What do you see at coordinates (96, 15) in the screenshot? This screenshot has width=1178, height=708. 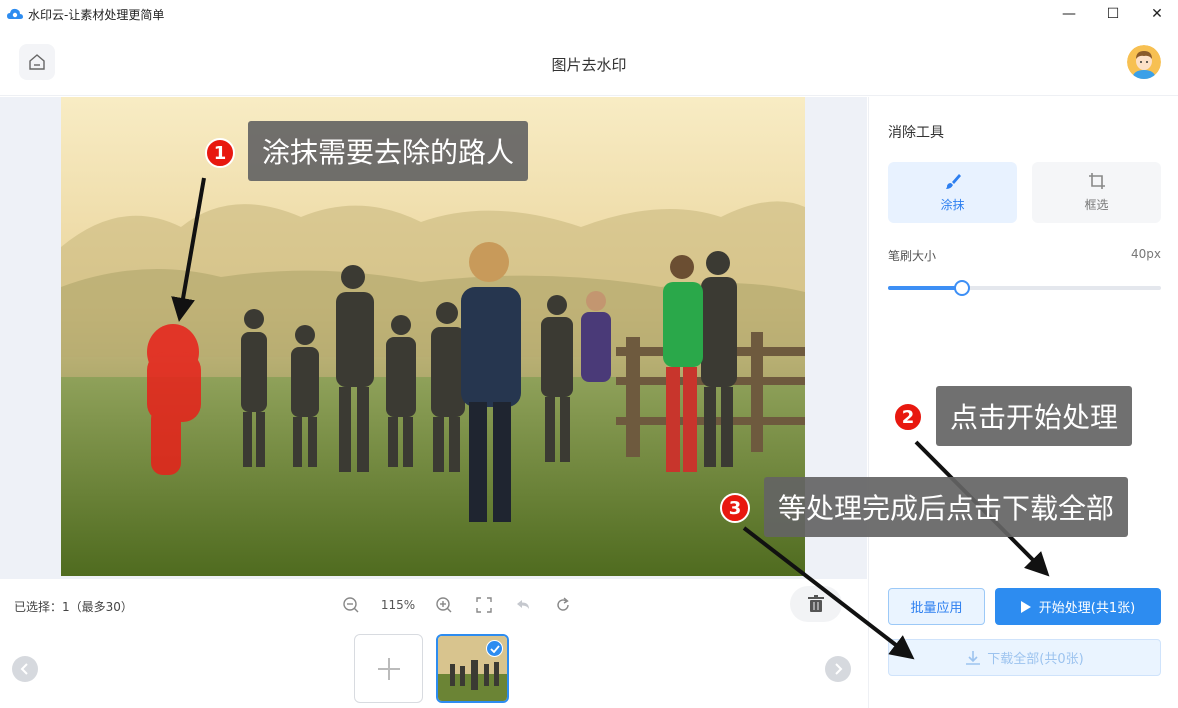 I see `app-title: 水印云-让素材处理更简单` at bounding box center [96, 15].